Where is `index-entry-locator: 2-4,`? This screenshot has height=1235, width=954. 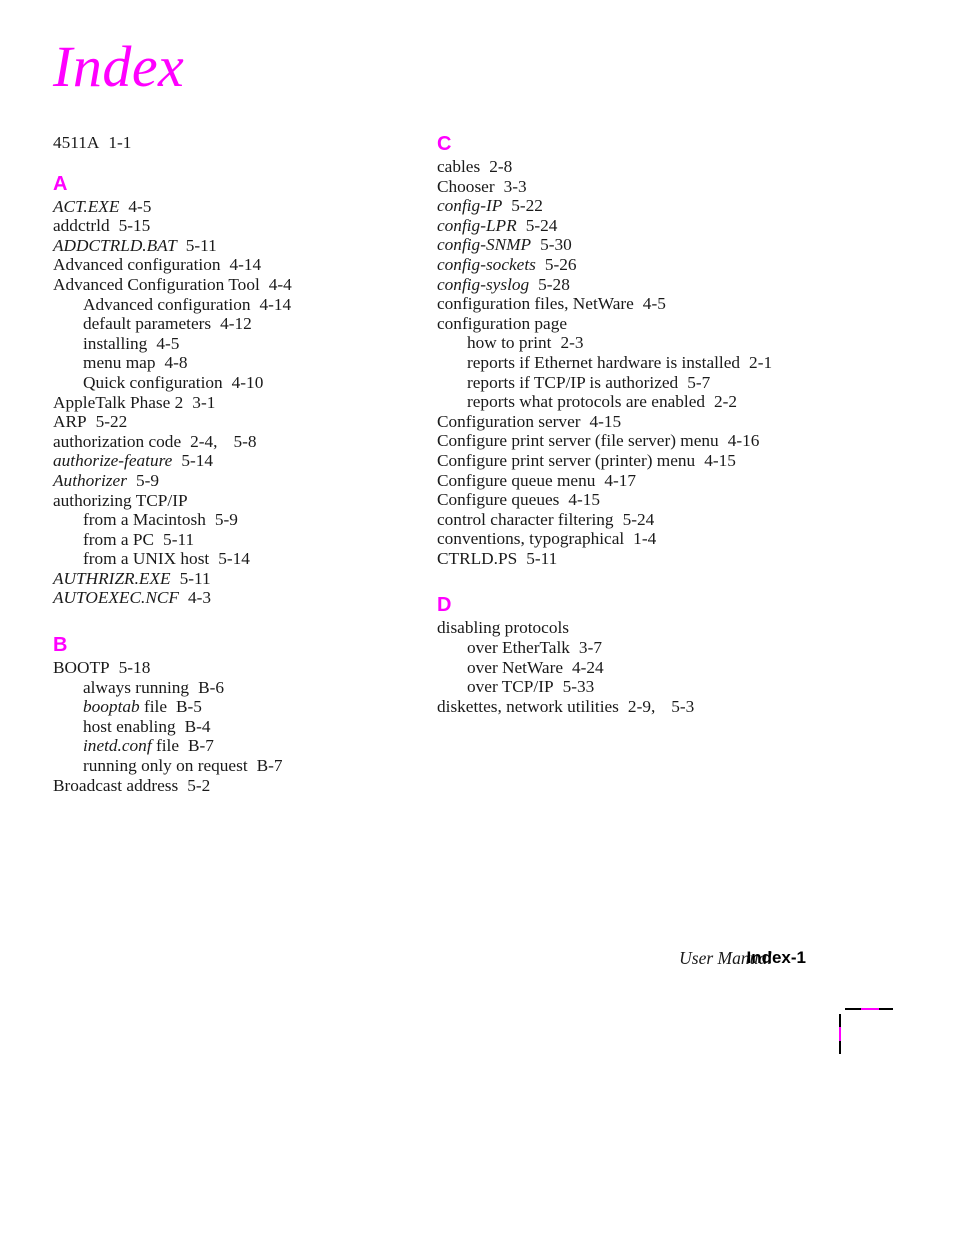
index-entry-locator: 2-4, is located at coordinates (204, 441).